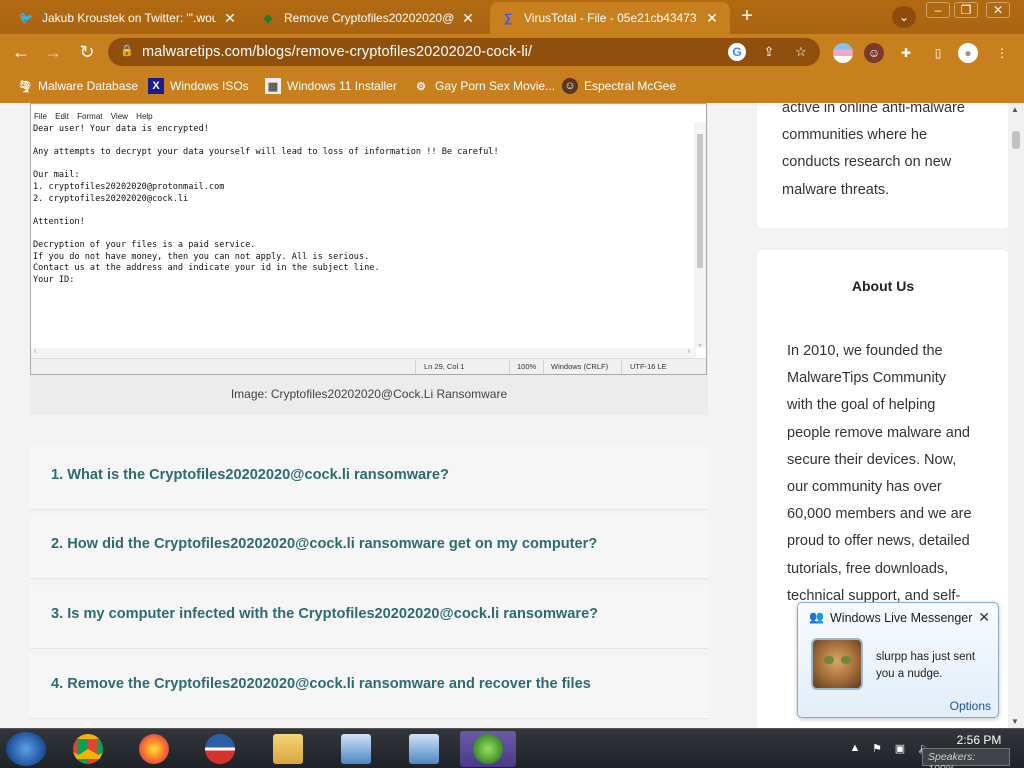  What do you see at coordinates (968, 53) in the screenshot?
I see `profile-icon: ●` at bounding box center [968, 53].